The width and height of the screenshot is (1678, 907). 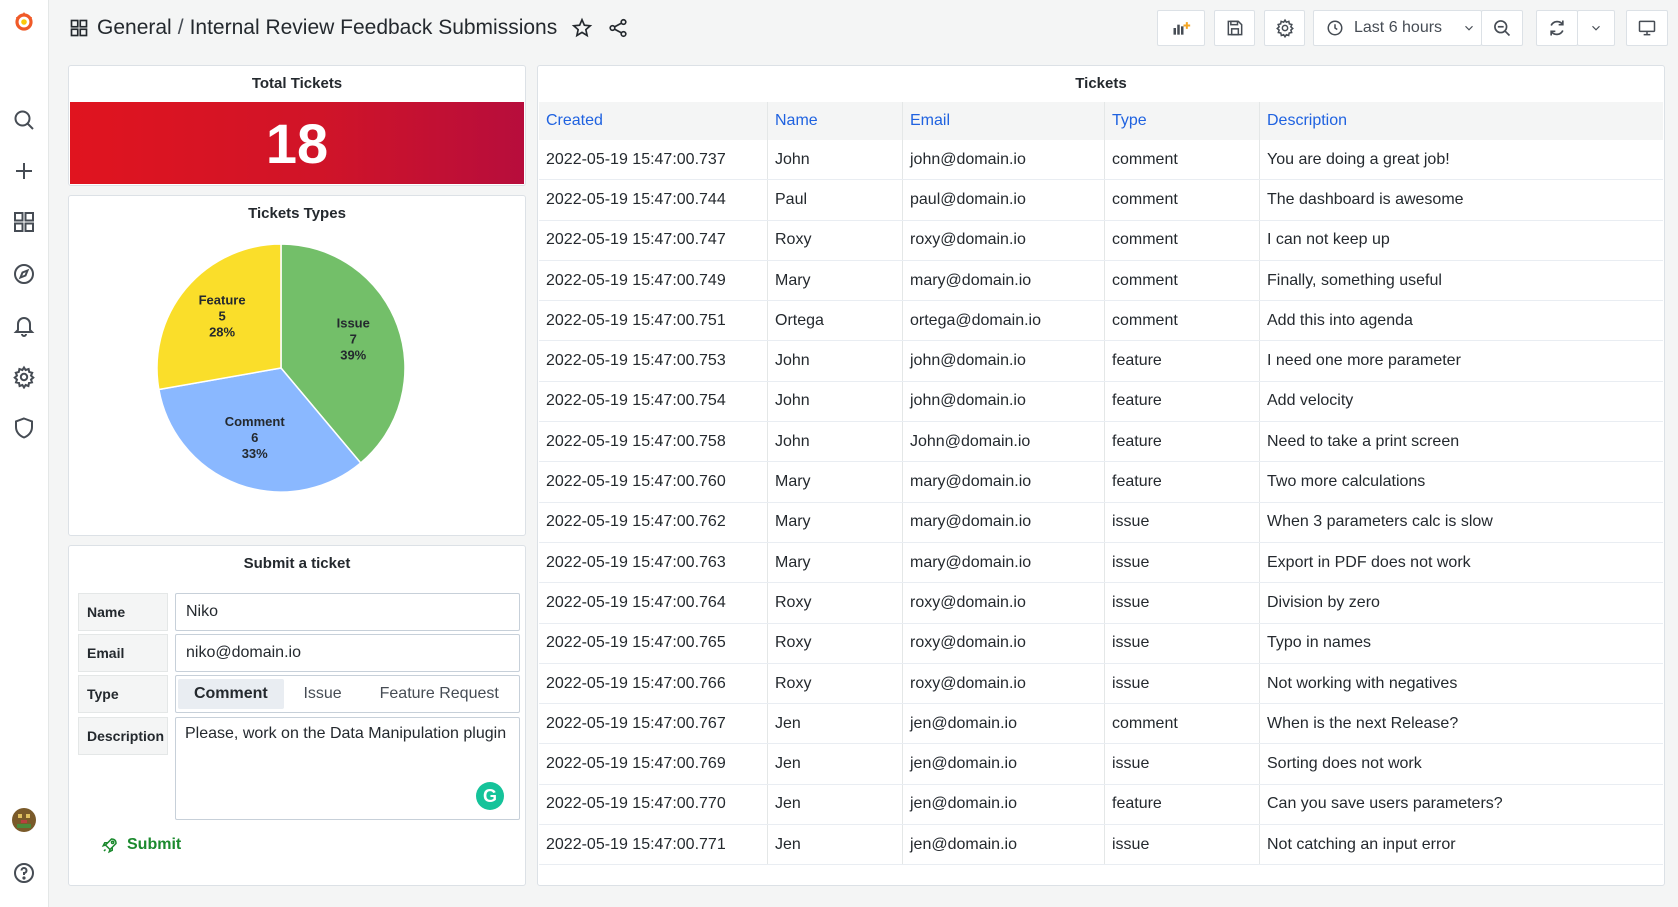 I want to click on cell-created: 2022-05-19 15:47:00.763, so click(x=653, y=562).